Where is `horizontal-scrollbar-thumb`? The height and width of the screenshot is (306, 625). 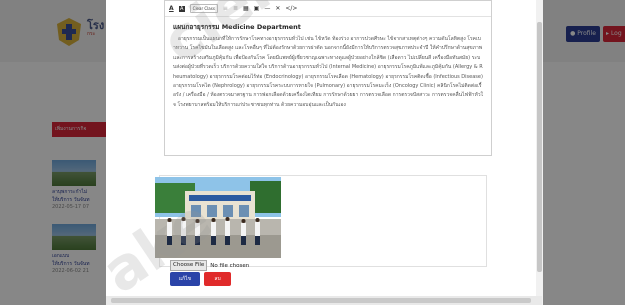 horizontal-scrollbar-thumb is located at coordinates (321, 300).